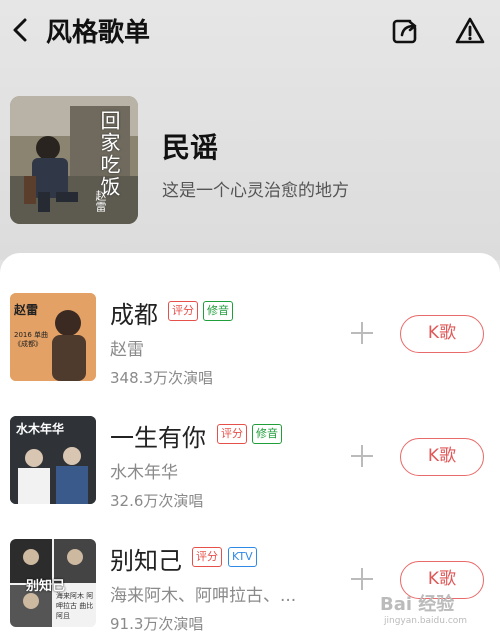 This screenshot has height=634, width=500. What do you see at coordinates (134, 315) in the screenshot?
I see `song-title: 成都` at bounding box center [134, 315].